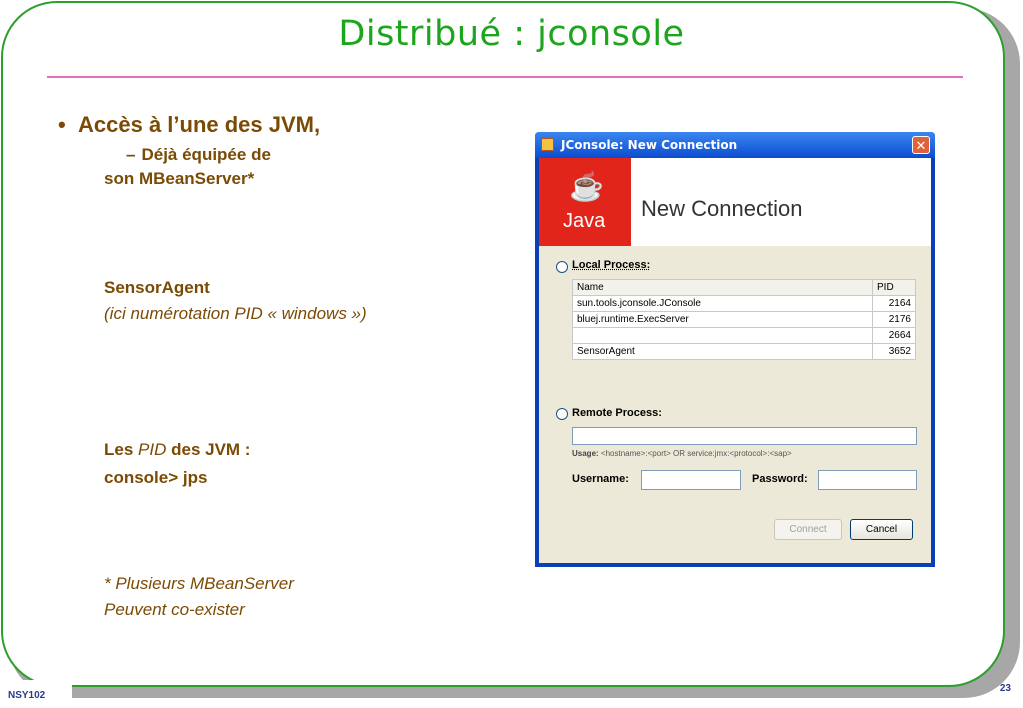 This screenshot has height=708, width=1023. Describe the element at coordinates (131, 154) in the screenshot. I see `sub-dash: –` at that location.